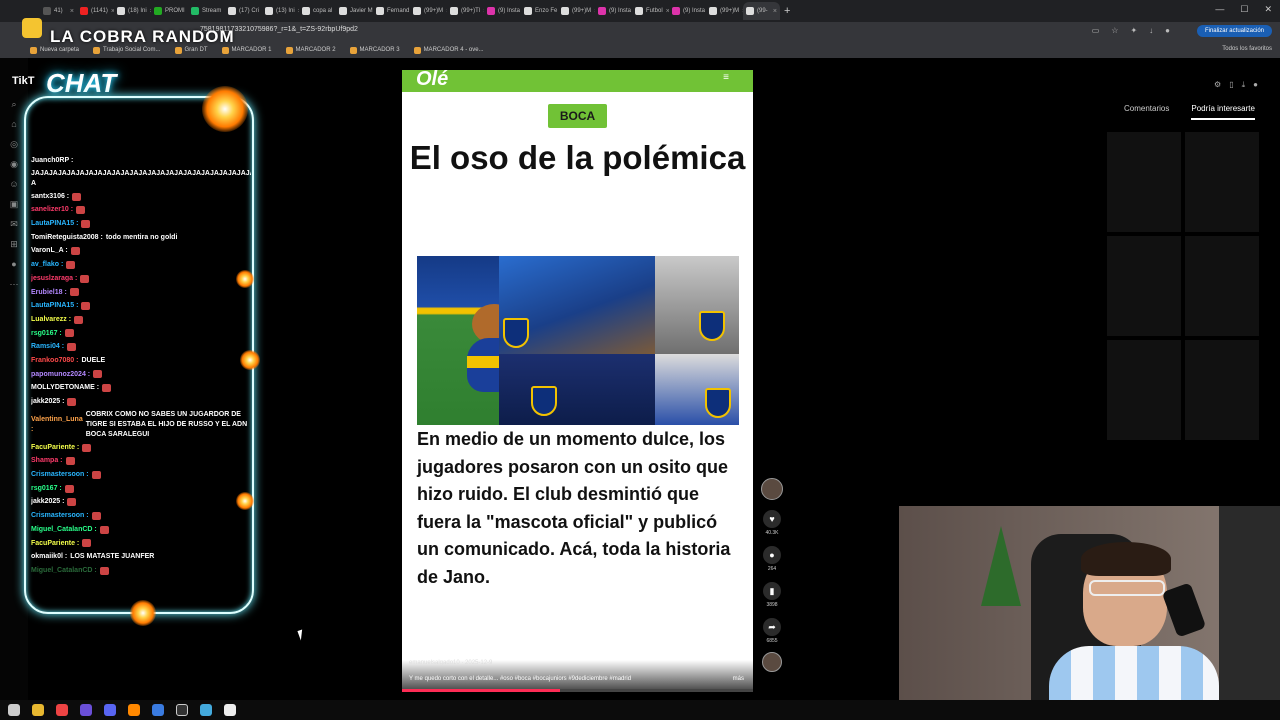 The height and width of the screenshot is (720, 1280). What do you see at coordinates (1244, 9) in the screenshot?
I see `maximize-icon: ☐` at bounding box center [1244, 9].